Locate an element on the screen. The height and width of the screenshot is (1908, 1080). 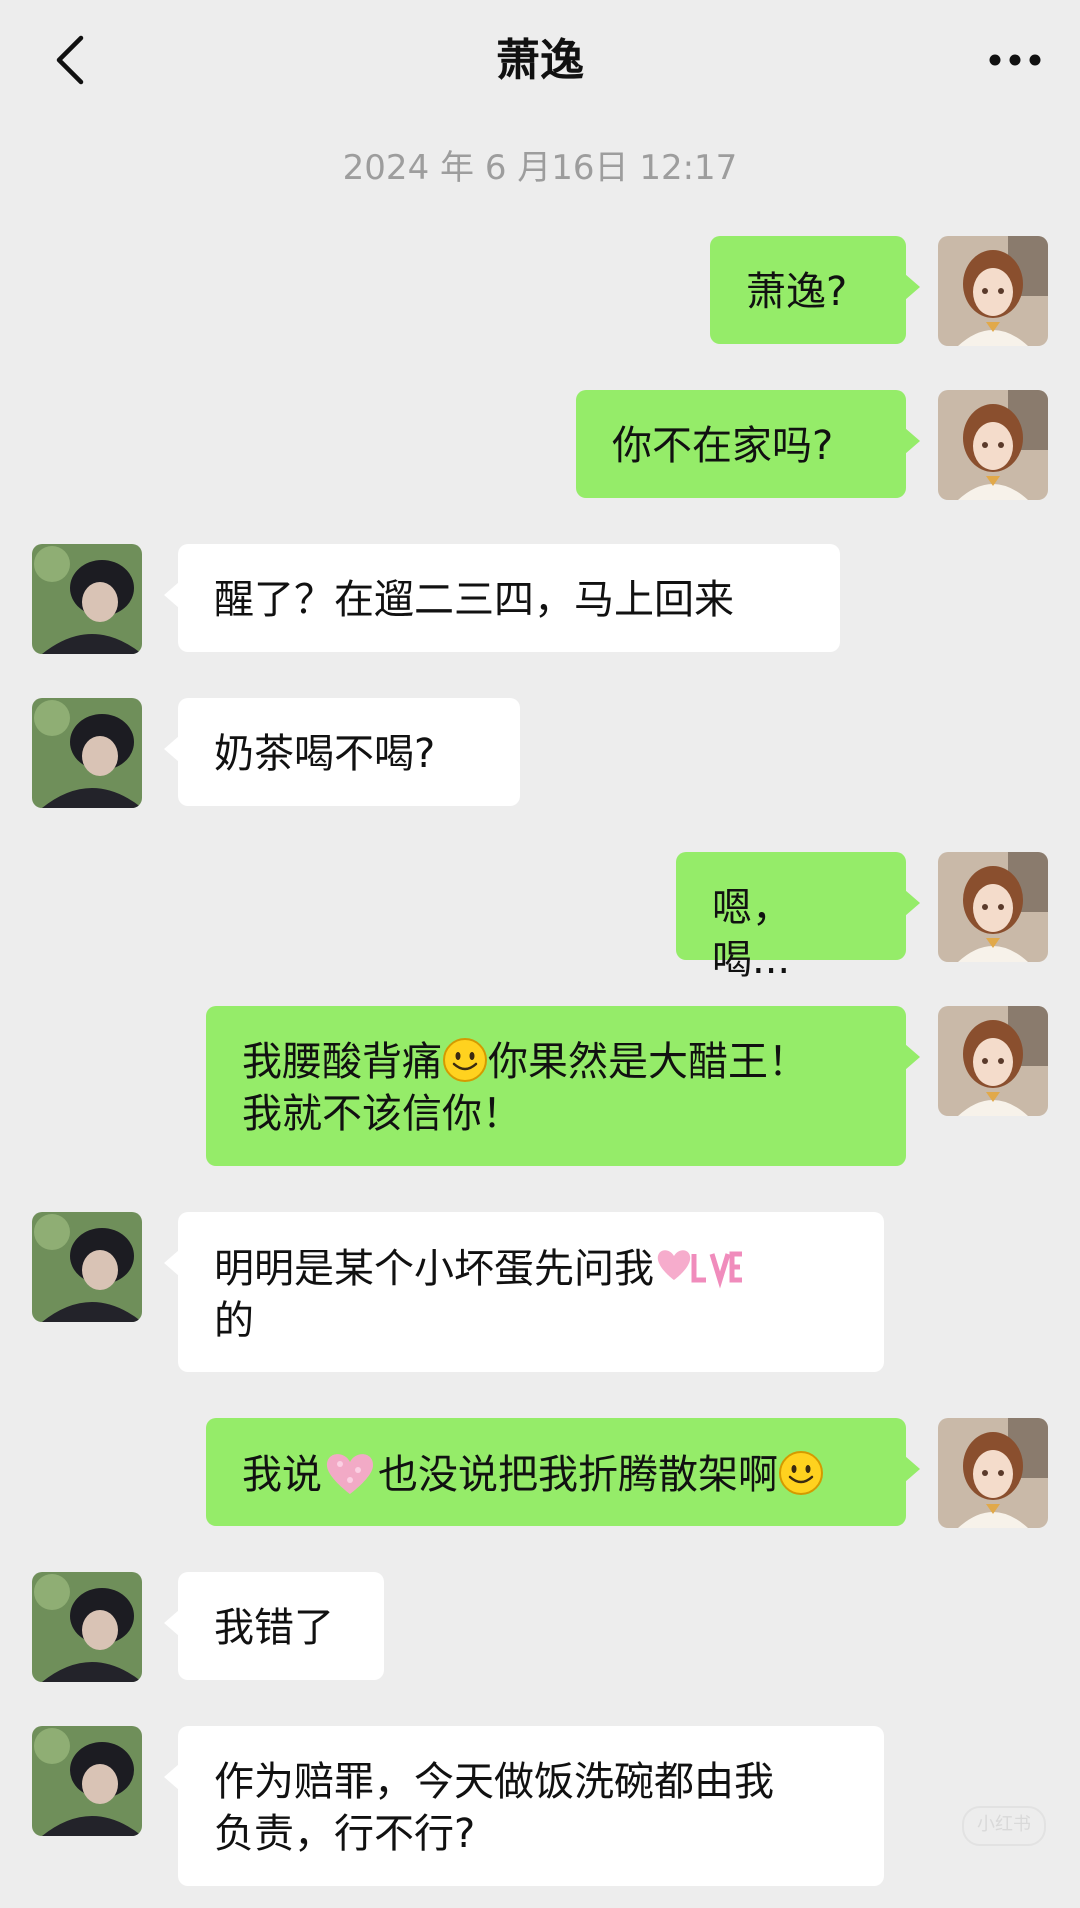
message-text: 萧逸? is located at coordinates (797, 292).